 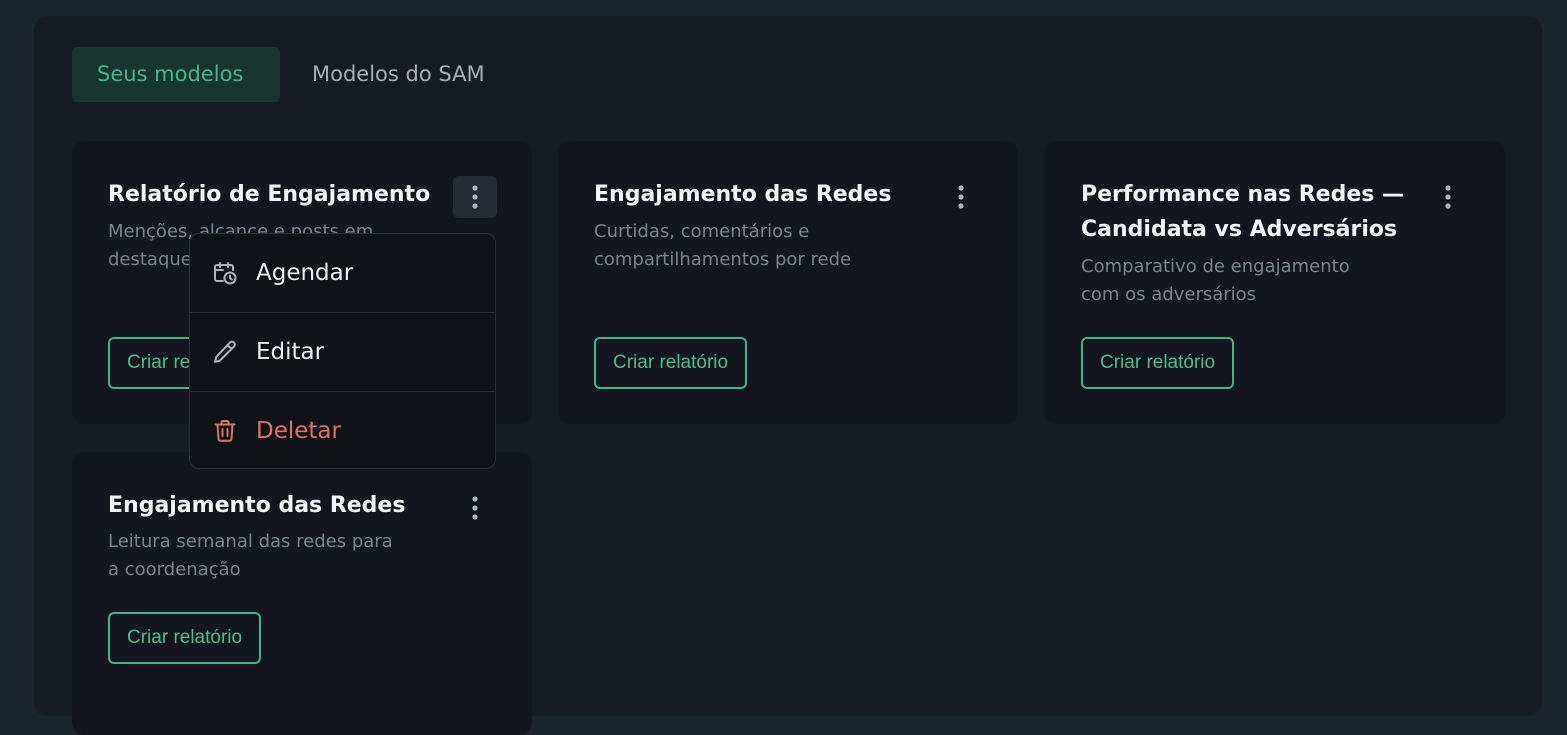 I want to click on menu-item-editar: Editar, so click(x=342, y=352).